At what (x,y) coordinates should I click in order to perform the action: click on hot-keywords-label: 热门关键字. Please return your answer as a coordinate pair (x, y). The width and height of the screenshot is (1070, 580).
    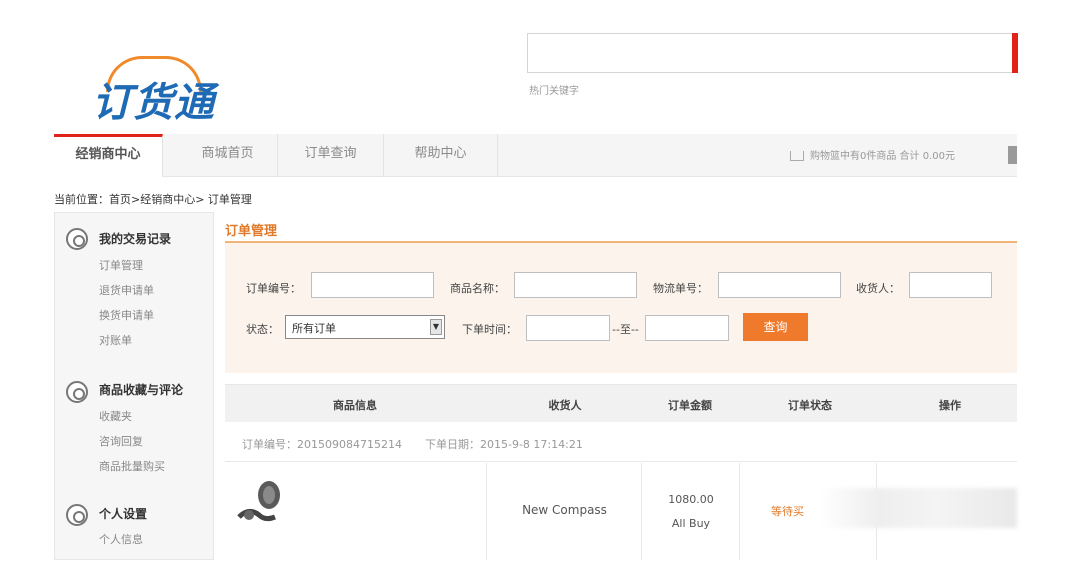
    Looking at the image, I should click on (554, 91).